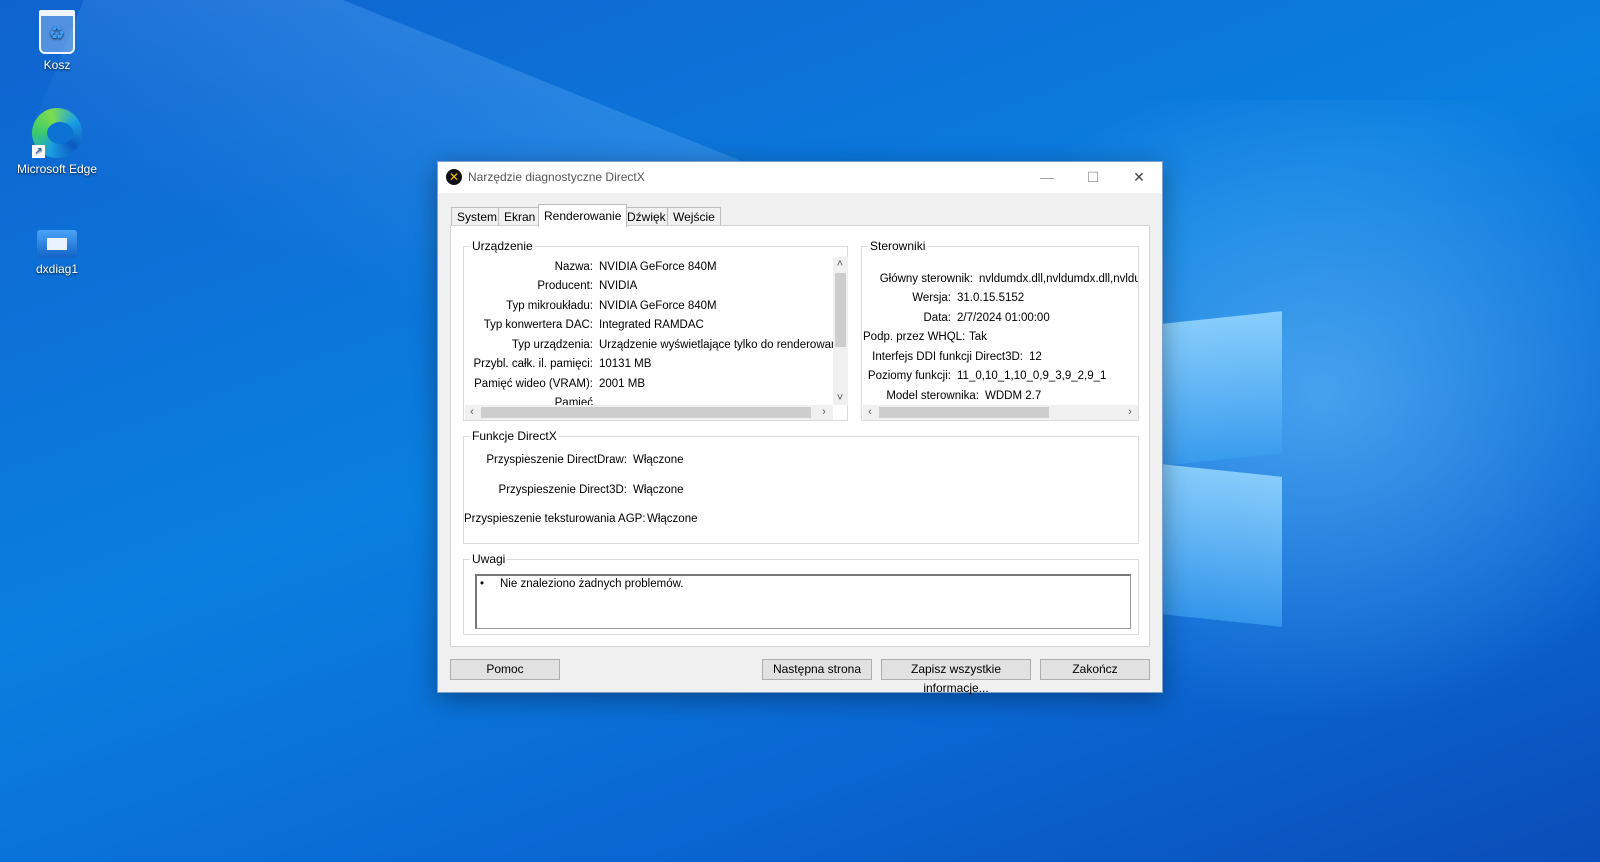 The image size is (1600, 862). I want to click on device-label: Przybl. całk. il. pamięci:, so click(533, 364).